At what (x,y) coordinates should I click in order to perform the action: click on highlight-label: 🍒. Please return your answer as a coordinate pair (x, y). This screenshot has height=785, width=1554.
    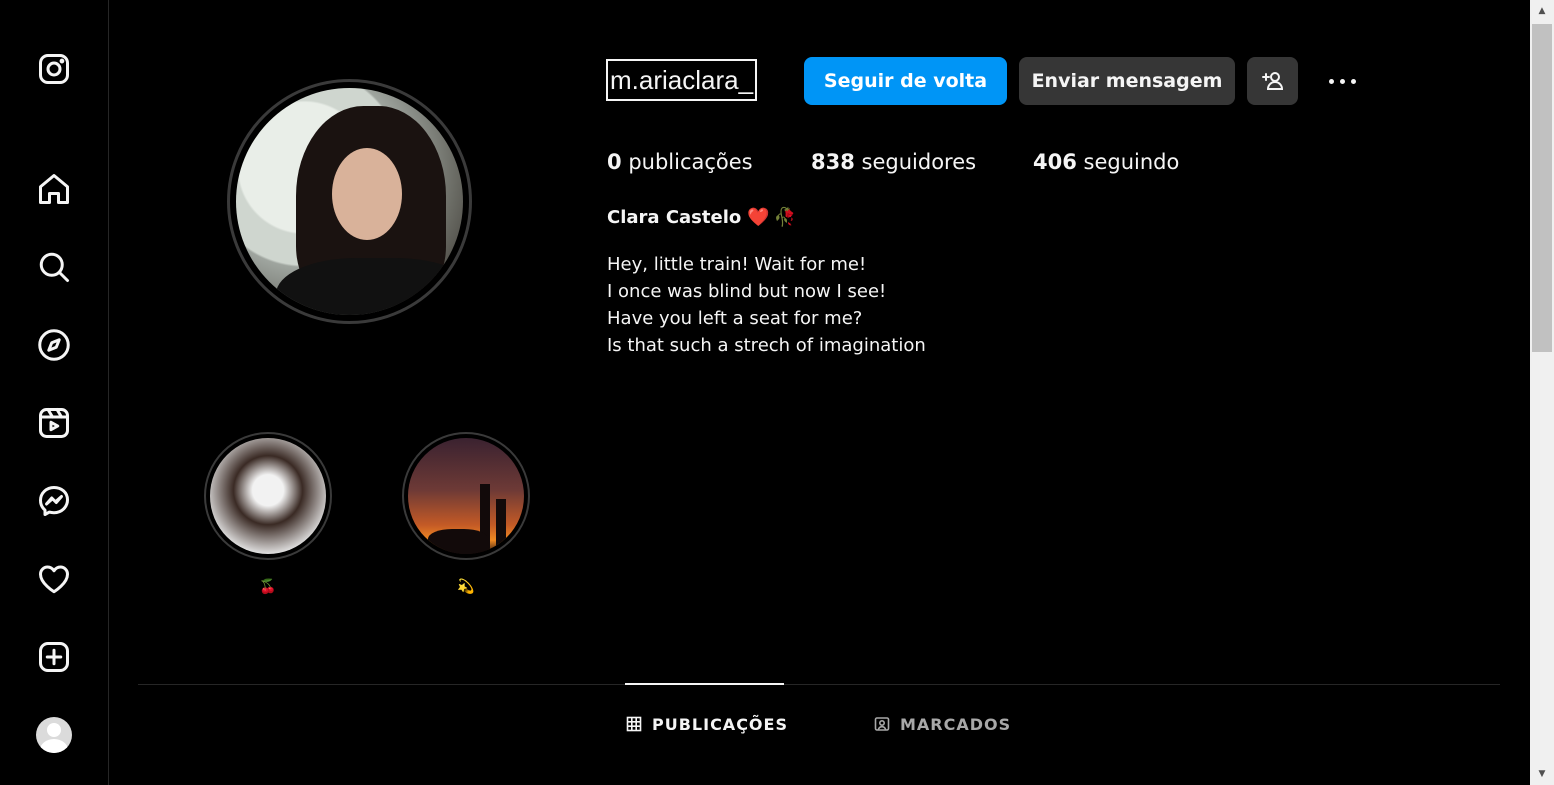
    Looking at the image, I should click on (268, 587).